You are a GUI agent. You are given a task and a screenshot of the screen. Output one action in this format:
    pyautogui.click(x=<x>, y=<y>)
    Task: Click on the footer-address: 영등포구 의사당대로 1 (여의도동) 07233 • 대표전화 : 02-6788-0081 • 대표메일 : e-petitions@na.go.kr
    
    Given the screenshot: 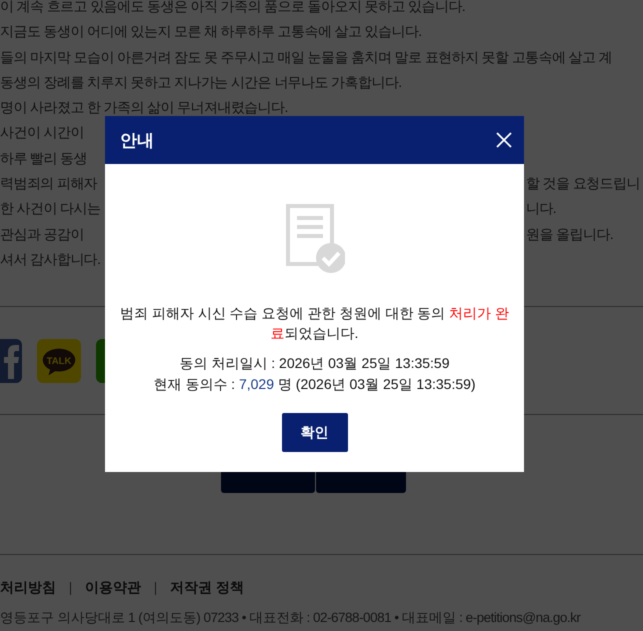 What is the action you would take?
    pyautogui.click(x=291, y=618)
    